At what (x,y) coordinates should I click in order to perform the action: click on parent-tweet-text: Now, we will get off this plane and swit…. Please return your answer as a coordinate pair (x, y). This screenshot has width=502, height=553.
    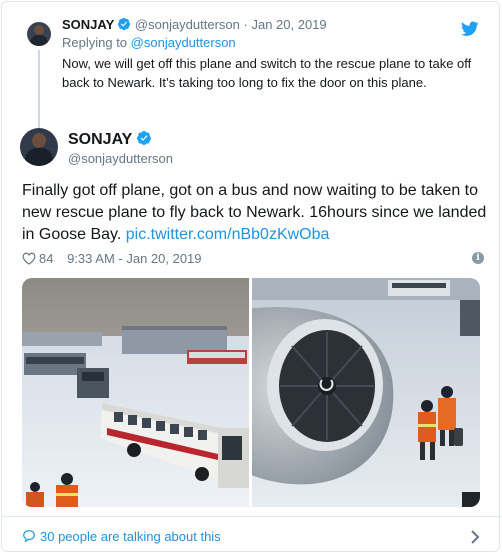
    Looking at the image, I should click on (267, 73).